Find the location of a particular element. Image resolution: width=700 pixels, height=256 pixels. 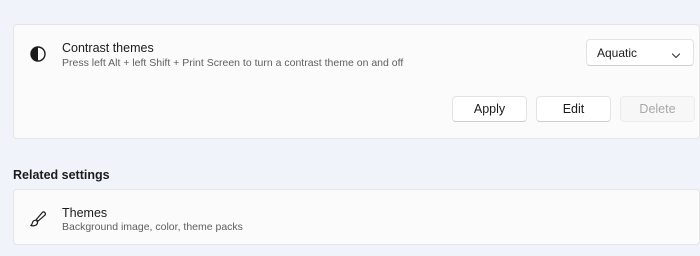

contrast-icon is located at coordinates (38, 54).